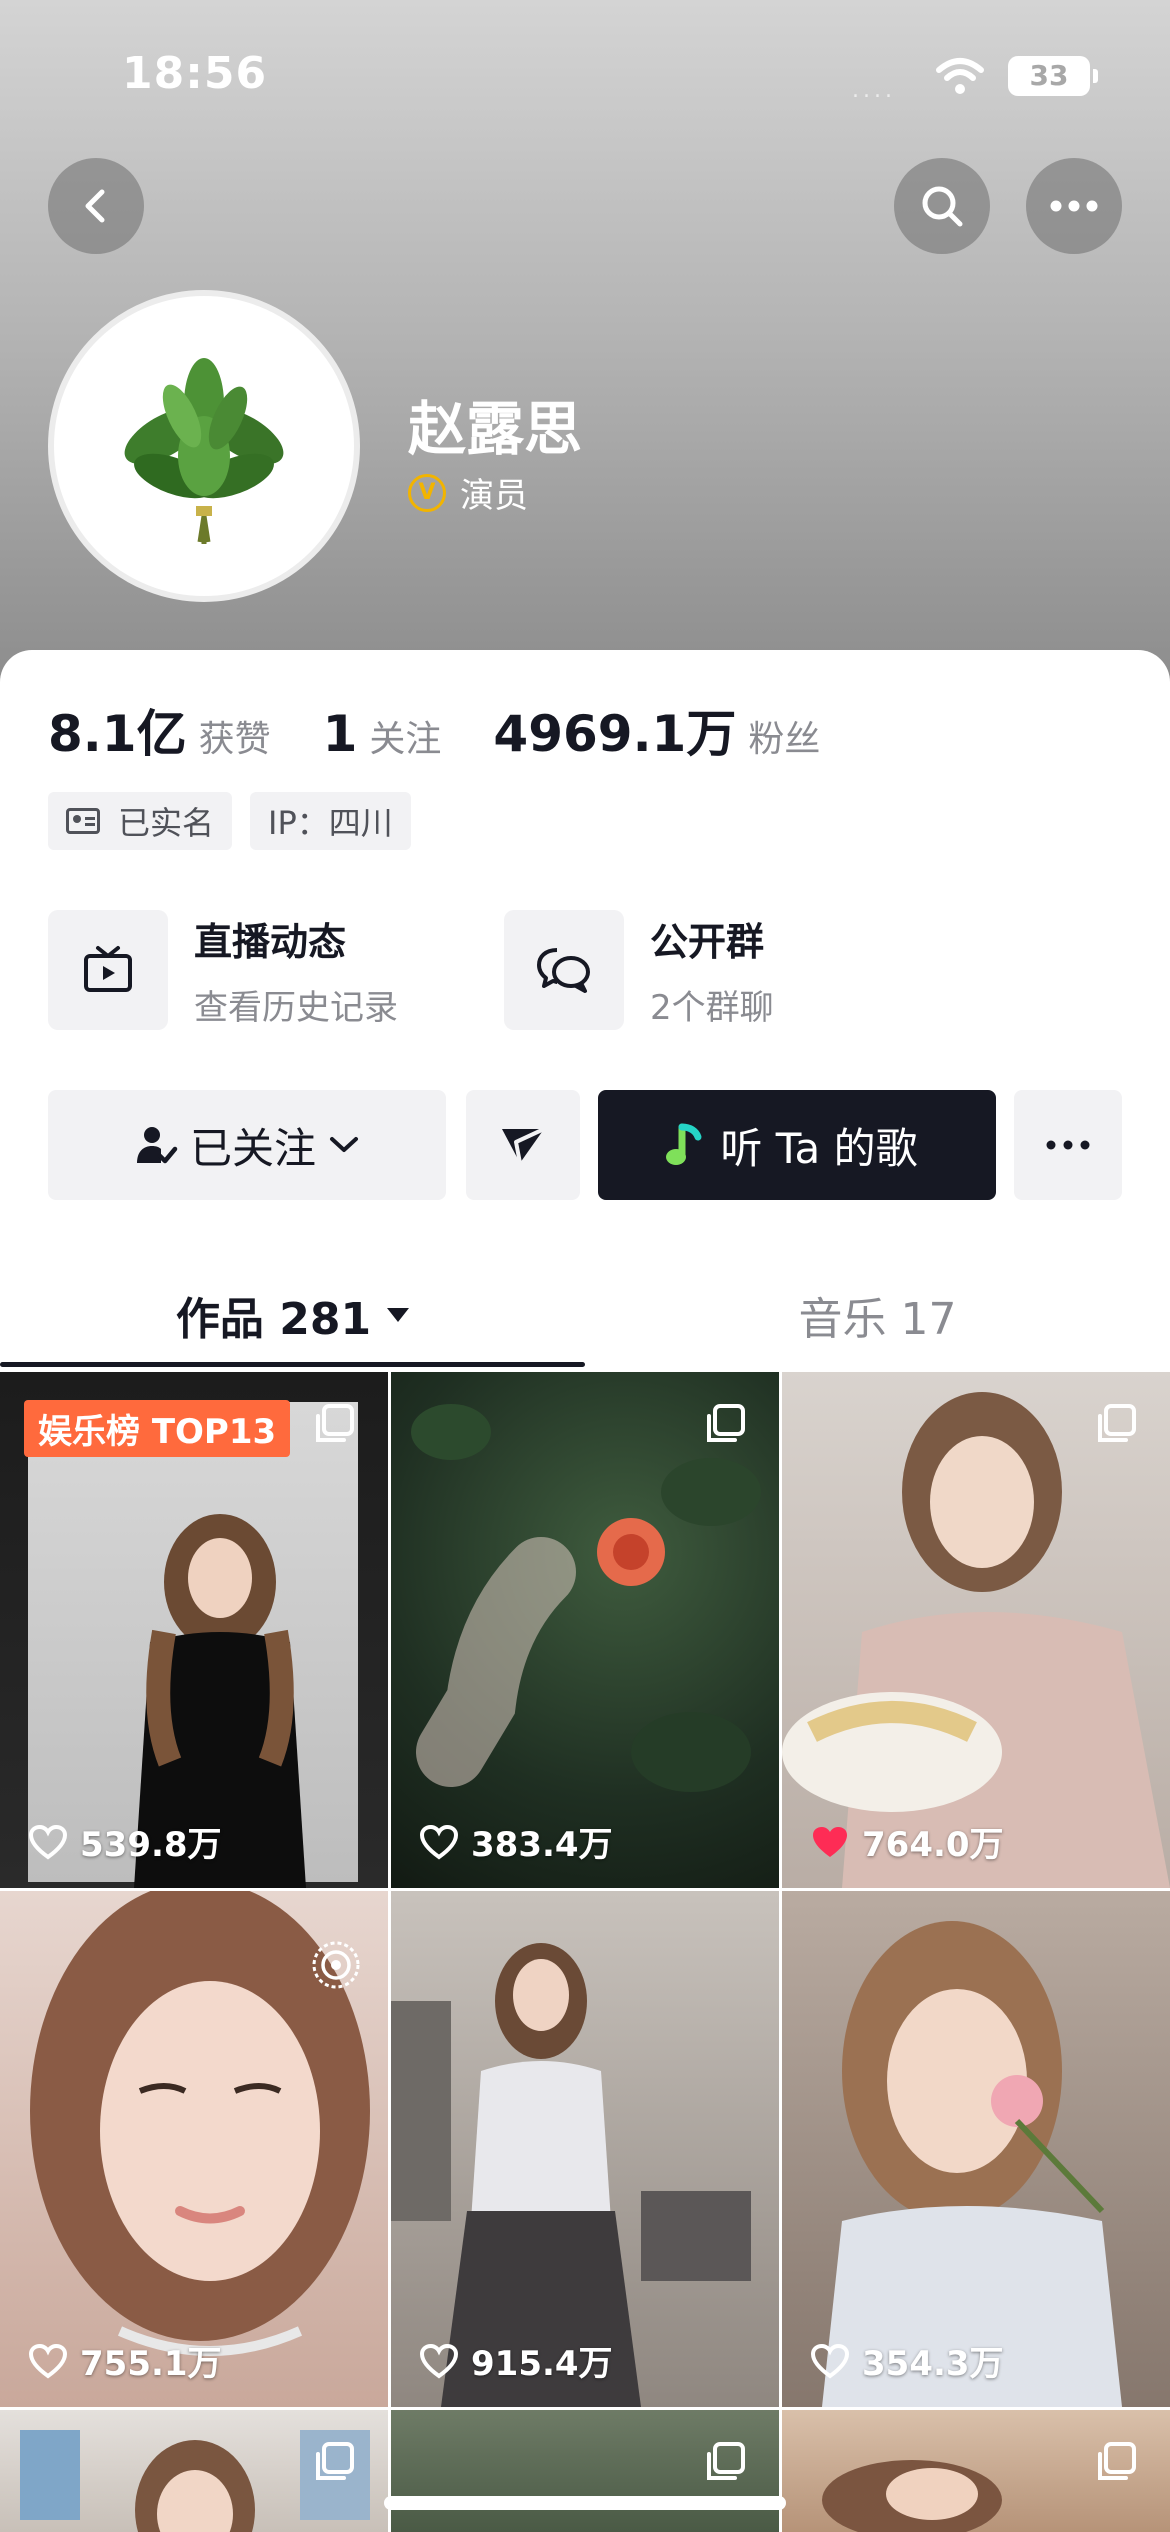  What do you see at coordinates (960, 76) in the screenshot?
I see `wifi-icon` at bounding box center [960, 76].